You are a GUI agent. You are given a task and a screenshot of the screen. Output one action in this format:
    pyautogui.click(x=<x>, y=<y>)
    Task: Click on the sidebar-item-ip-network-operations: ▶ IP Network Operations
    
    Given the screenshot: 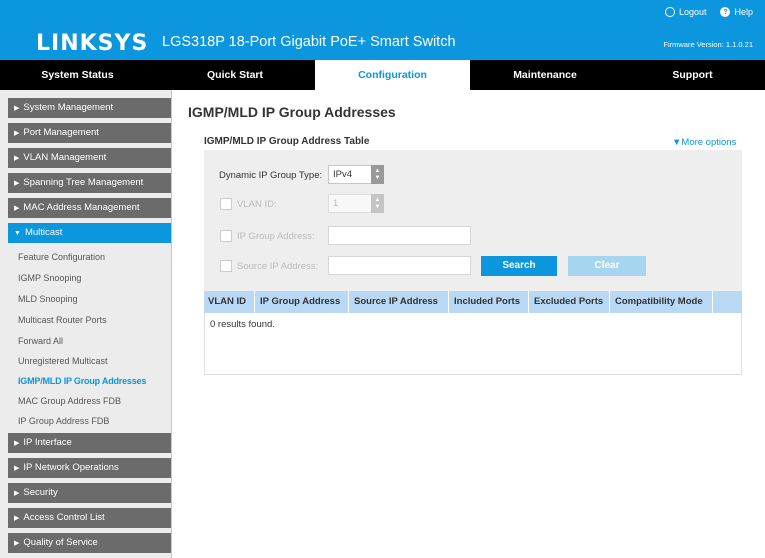 What is the action you would take?
    pyautogui.click(x=89, y=468)
    